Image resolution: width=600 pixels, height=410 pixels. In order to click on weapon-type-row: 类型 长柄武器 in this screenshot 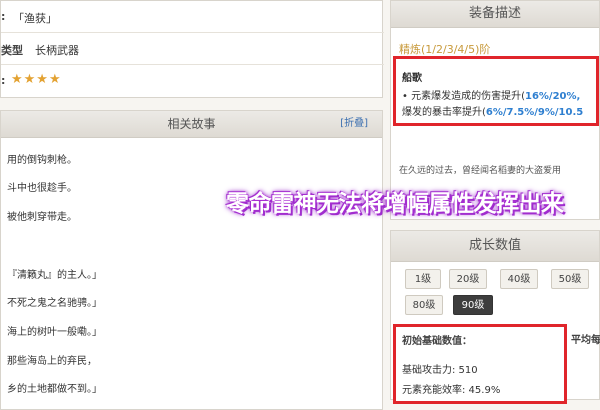, I will do `click(192, 49)`.